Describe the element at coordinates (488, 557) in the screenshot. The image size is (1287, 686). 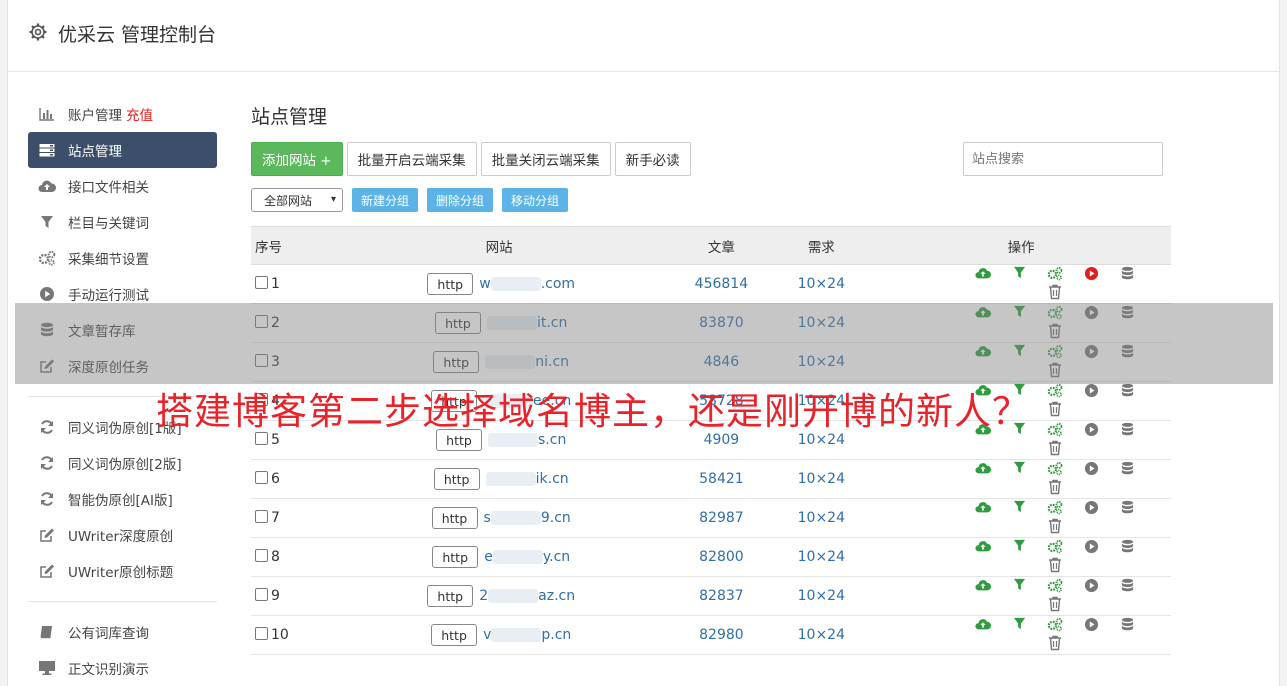
I see `domain-prefix: e` at that location.